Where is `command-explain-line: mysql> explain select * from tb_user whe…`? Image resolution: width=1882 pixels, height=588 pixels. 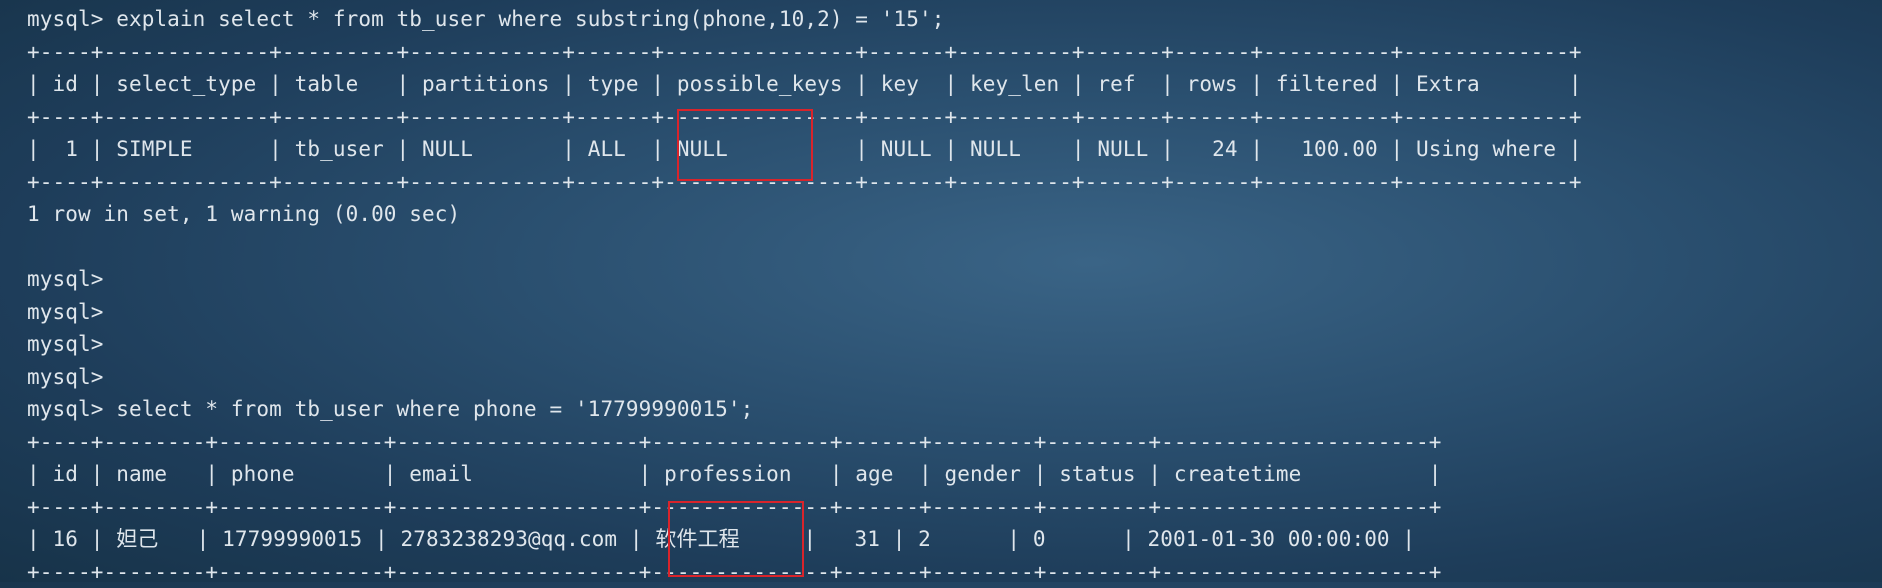
command-explain-line: mysql> explain select * from tb_user whe… is located at coordinates (486, 19).